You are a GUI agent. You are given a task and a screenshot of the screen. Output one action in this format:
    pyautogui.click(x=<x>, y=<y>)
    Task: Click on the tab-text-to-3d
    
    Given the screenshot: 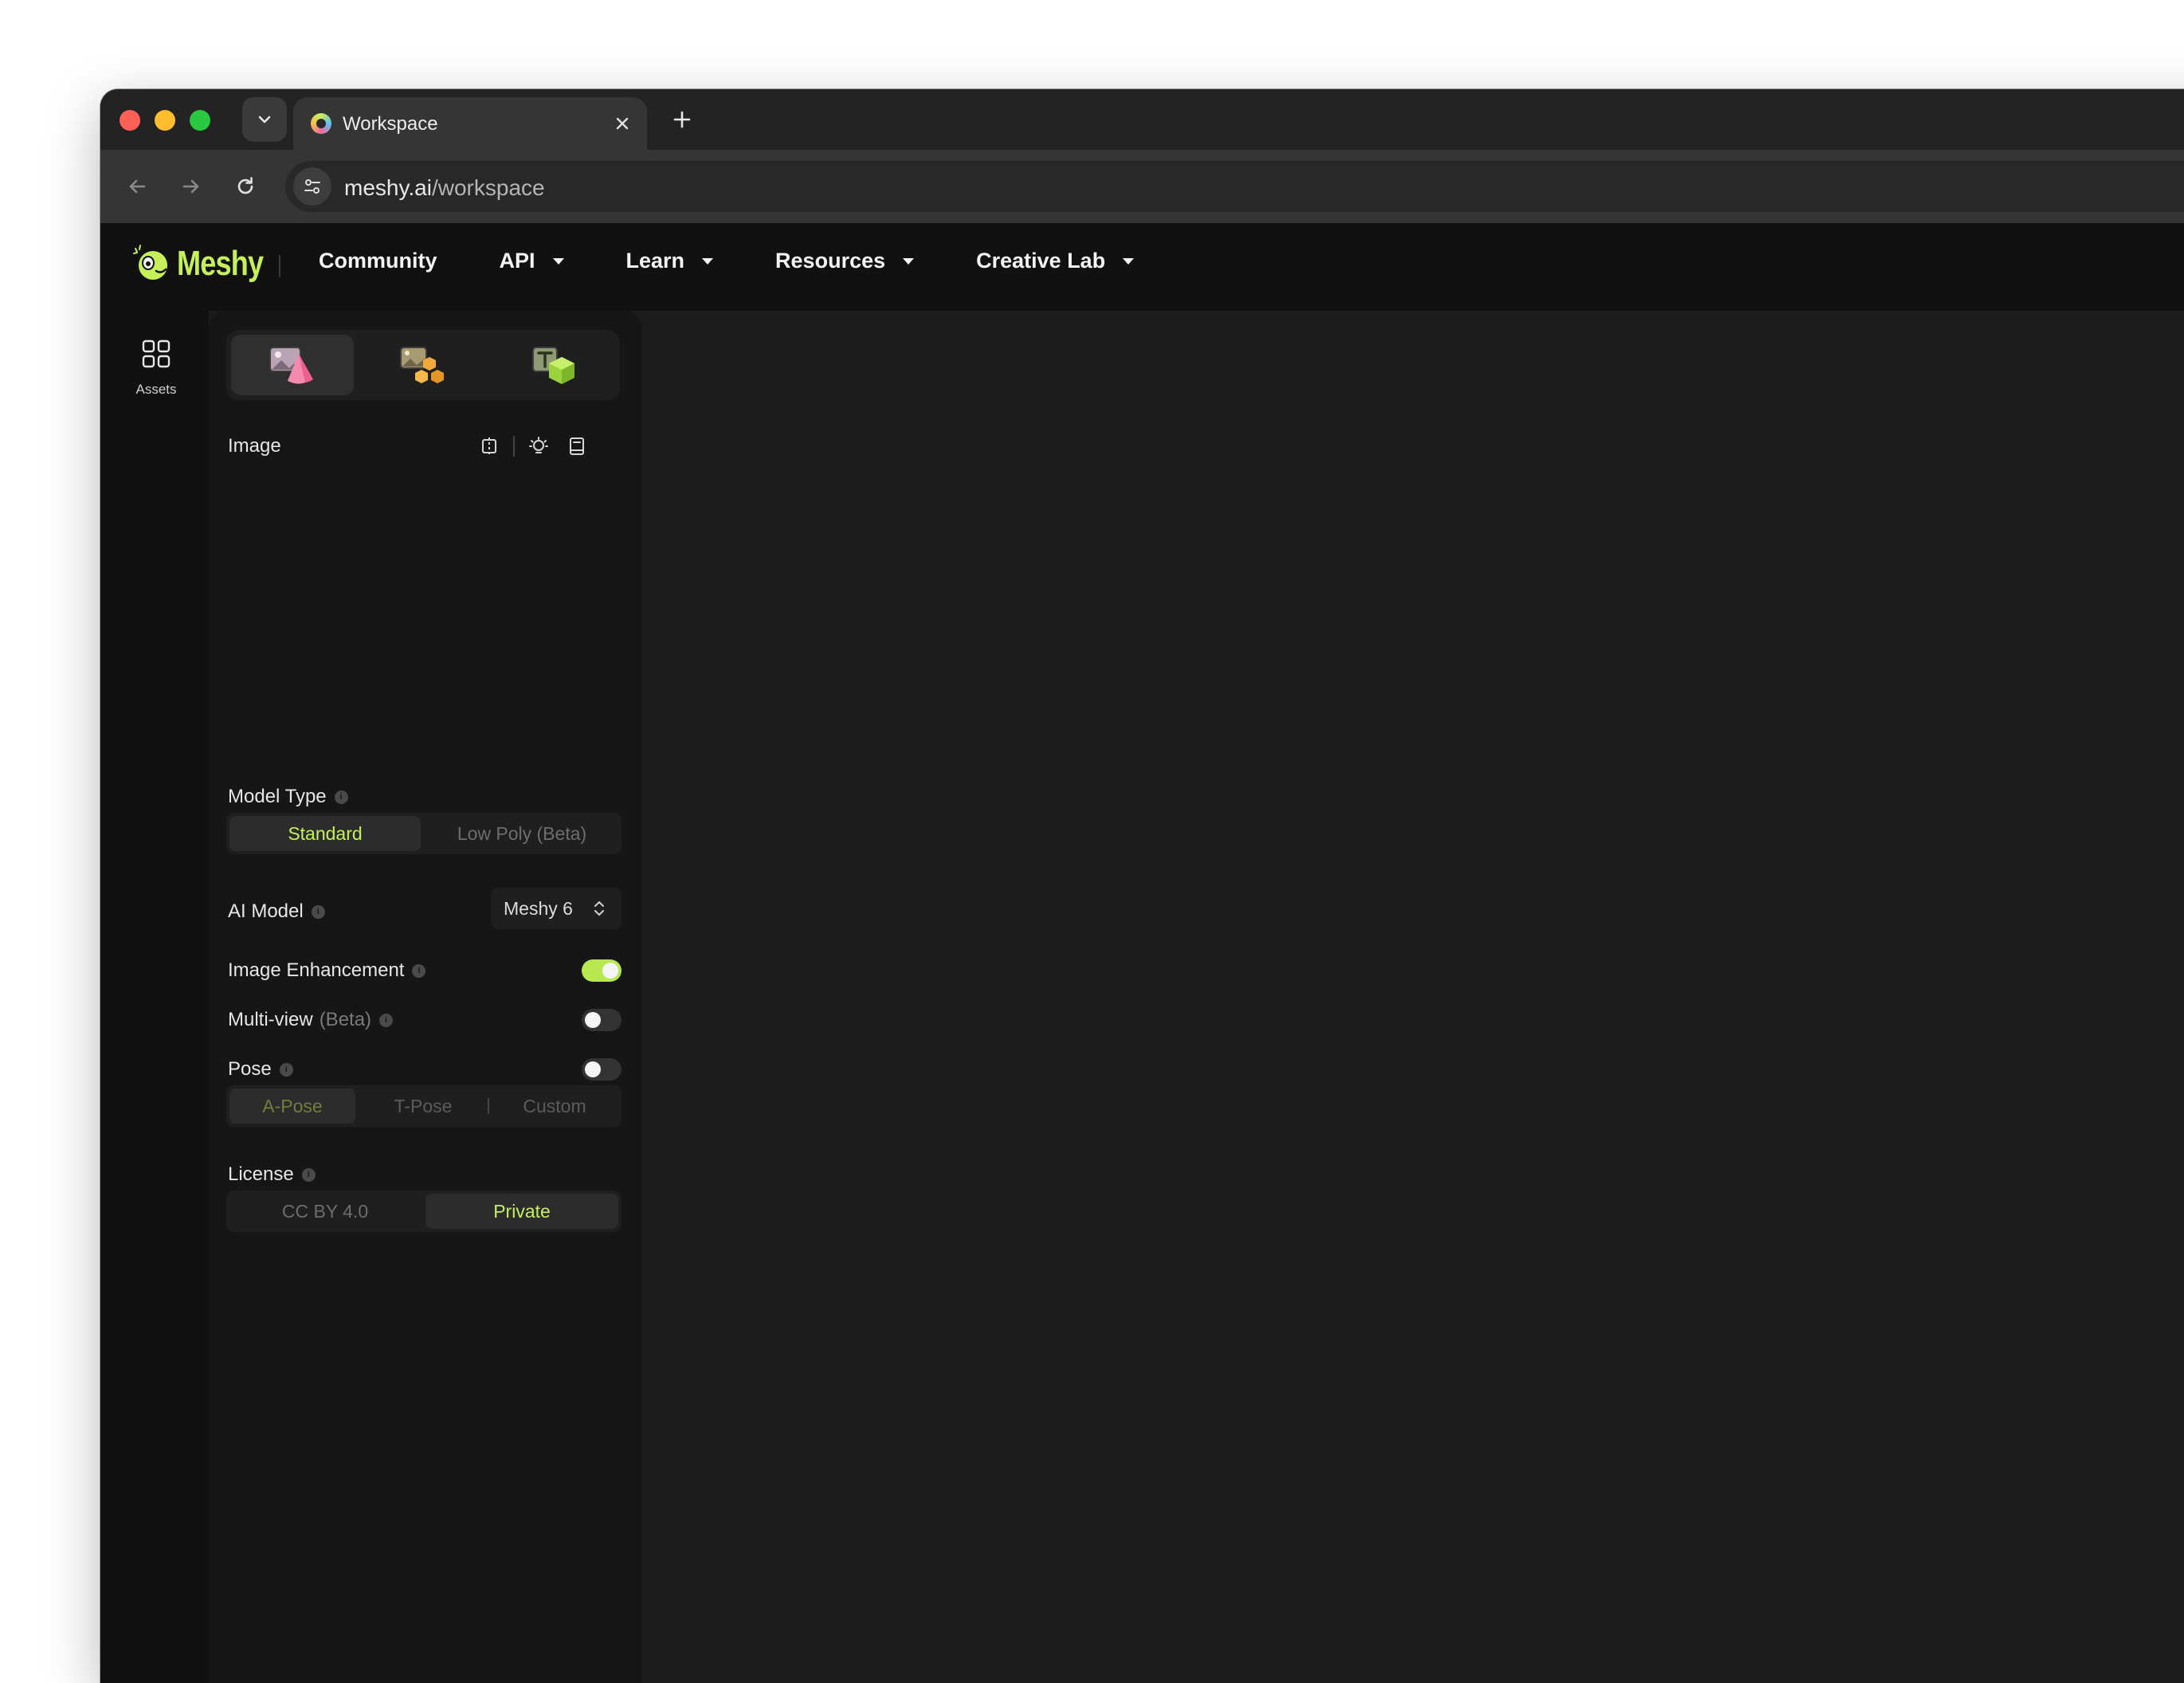 What is the action you would take?
    pyautogui.click(x=553, y=365)
    